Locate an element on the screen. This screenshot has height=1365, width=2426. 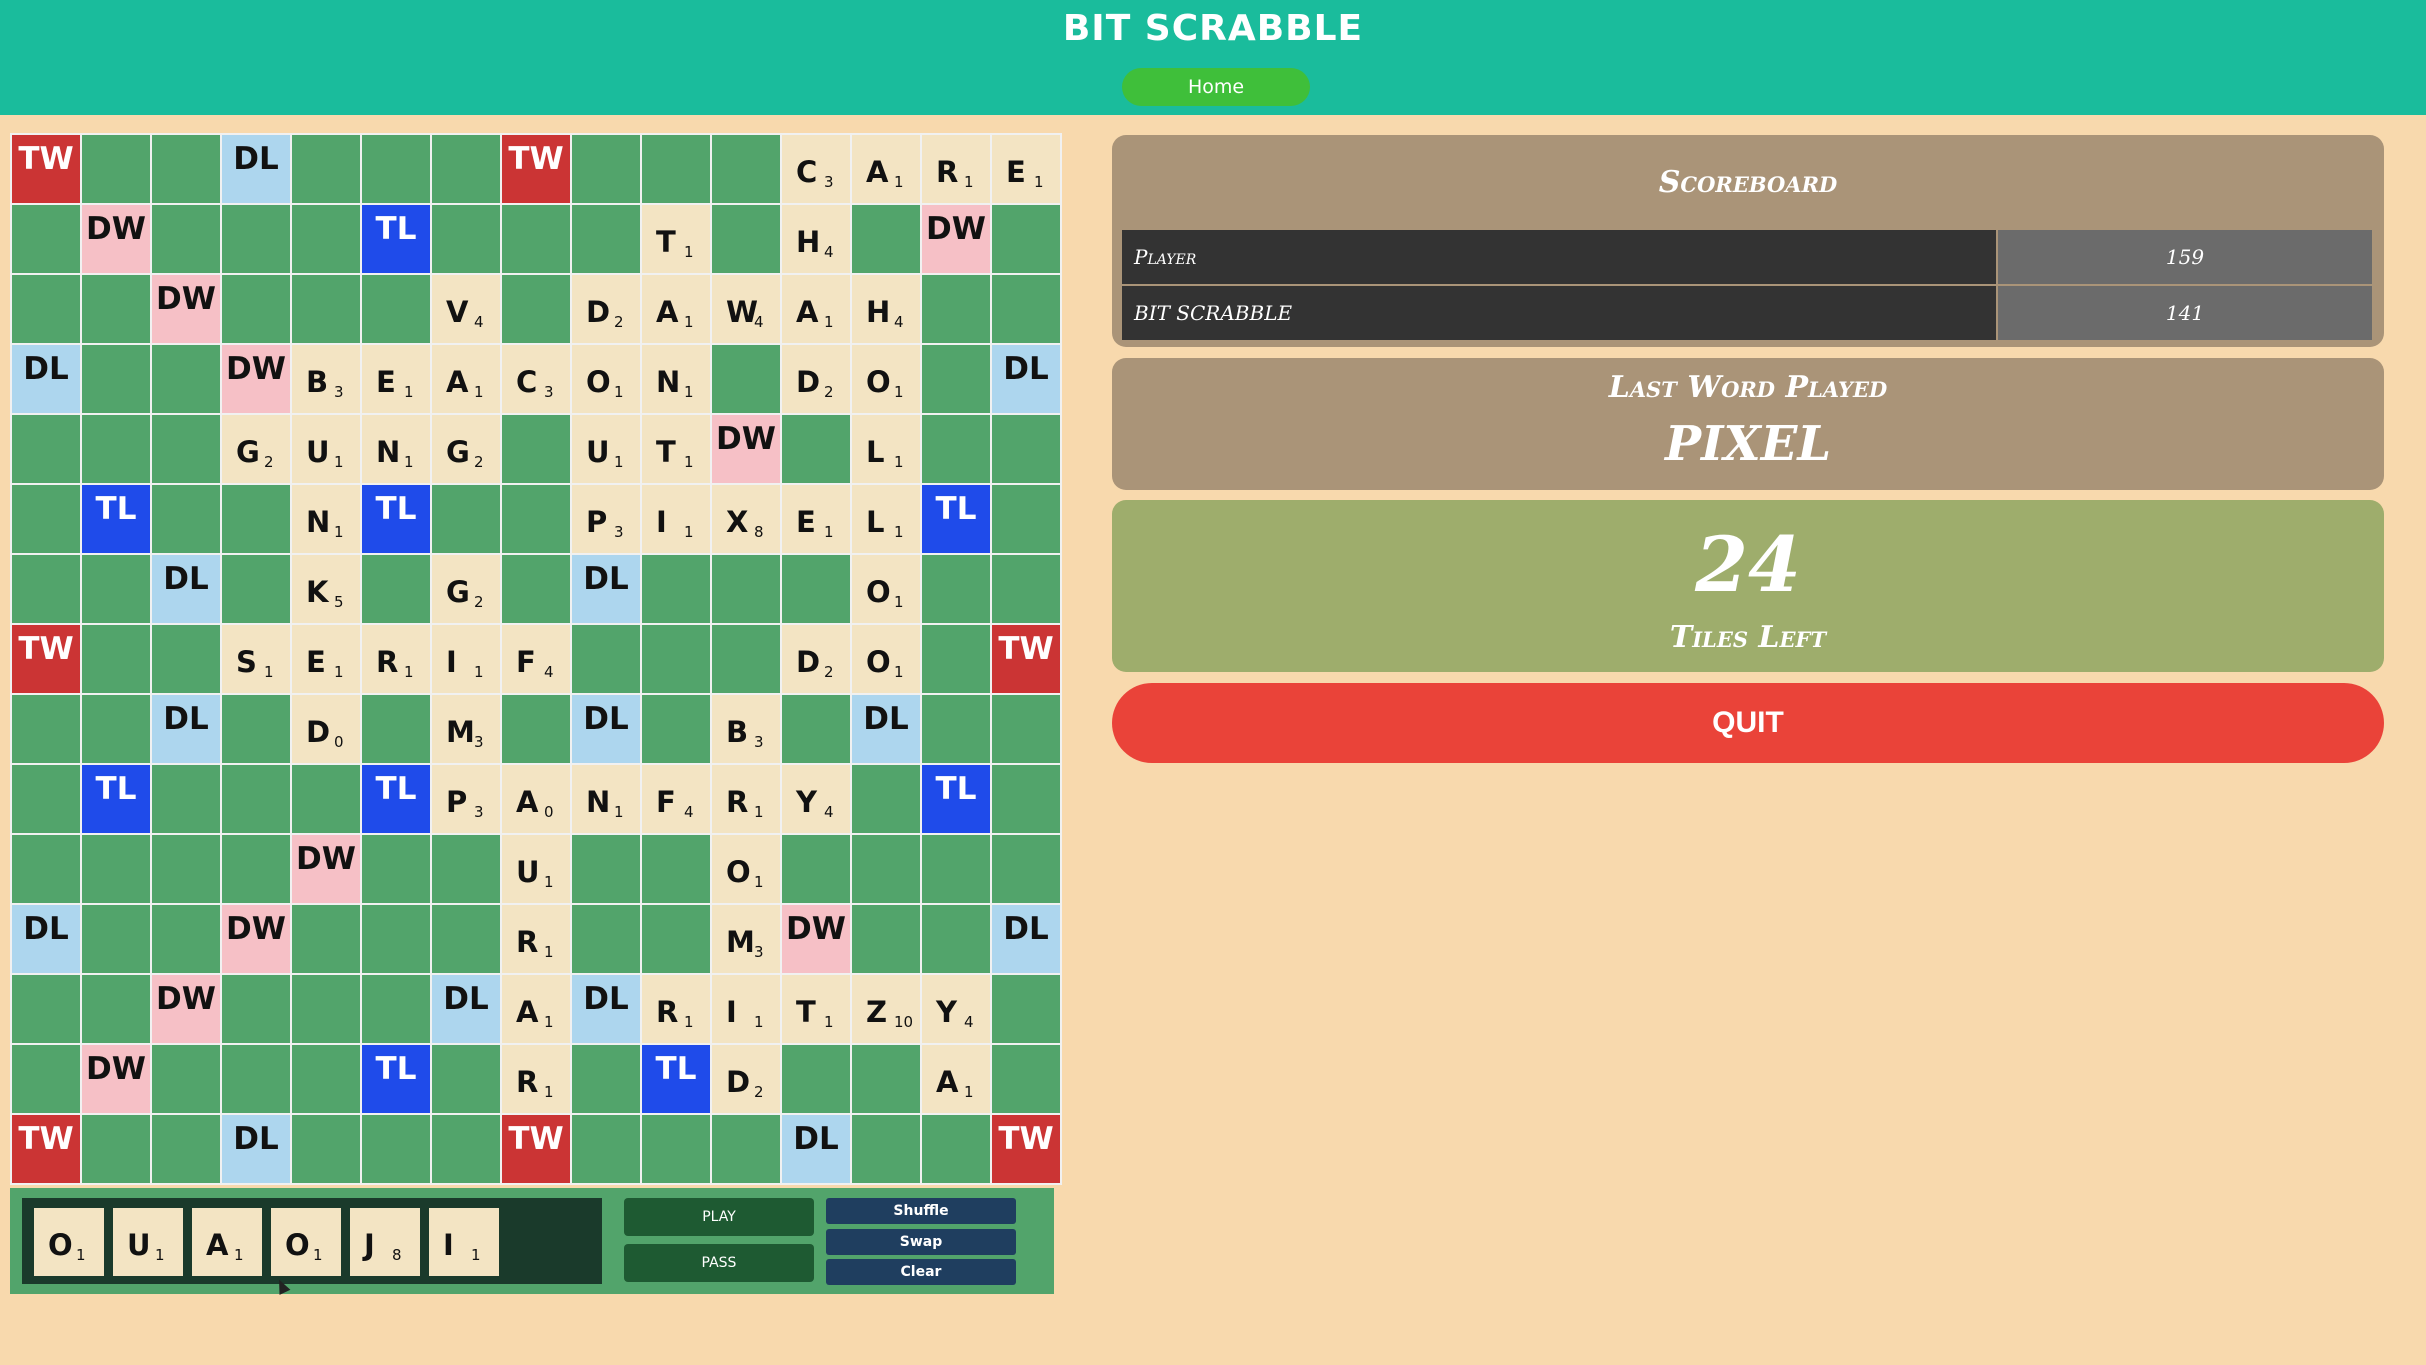
rack-tile: J8 is located at coordinates (385, 1242).